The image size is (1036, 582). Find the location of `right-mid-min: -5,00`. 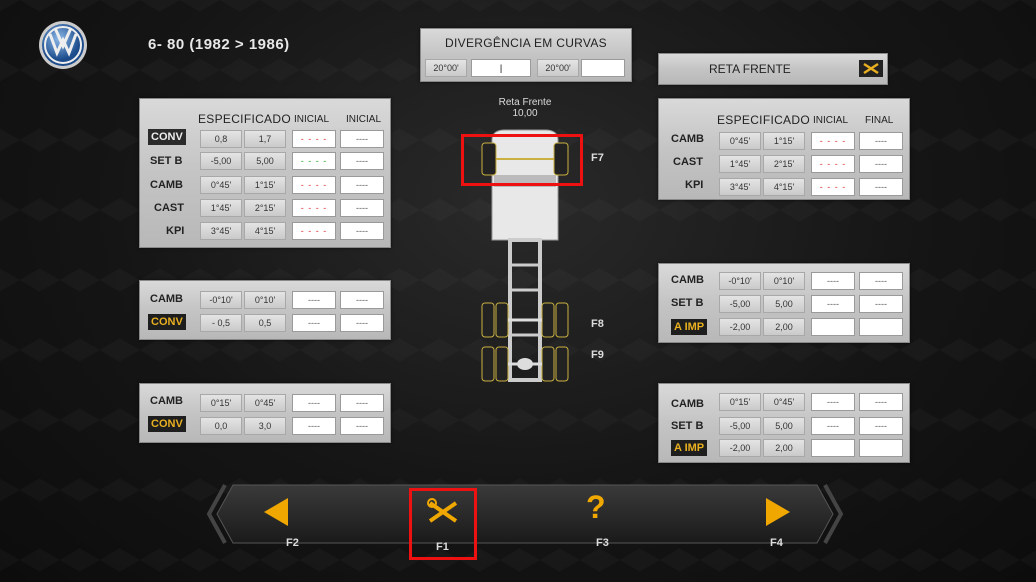

right-mid-min: -5,00 is located at coordinates (740, 304).